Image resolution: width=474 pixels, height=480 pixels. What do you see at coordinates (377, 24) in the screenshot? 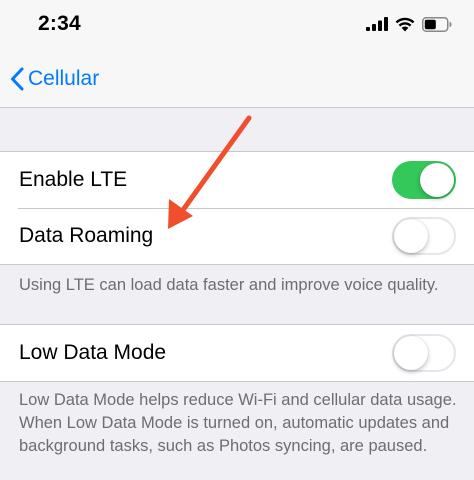
I see `cellular-signal-icon` at bounding box center [377, 24].